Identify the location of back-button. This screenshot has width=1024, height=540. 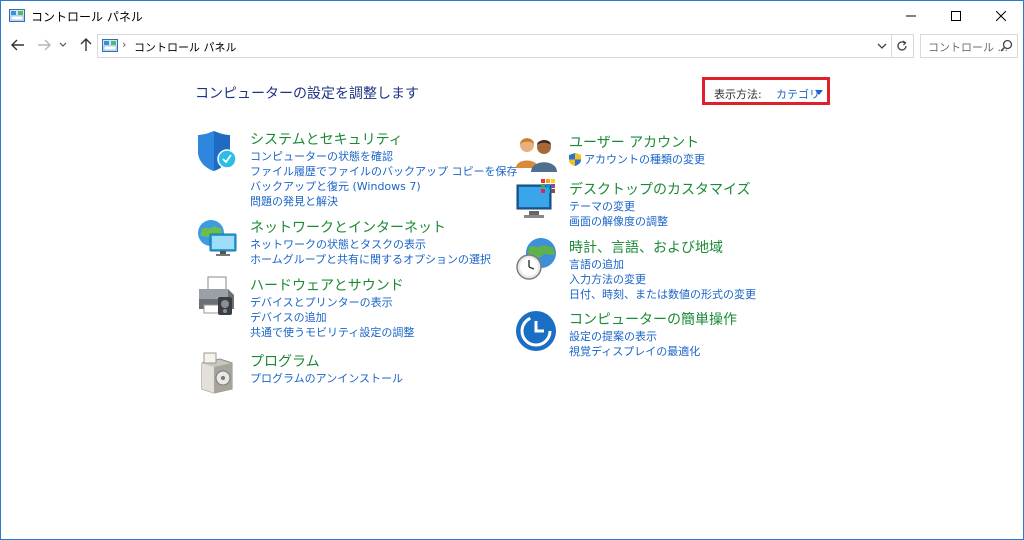
(18, 45).